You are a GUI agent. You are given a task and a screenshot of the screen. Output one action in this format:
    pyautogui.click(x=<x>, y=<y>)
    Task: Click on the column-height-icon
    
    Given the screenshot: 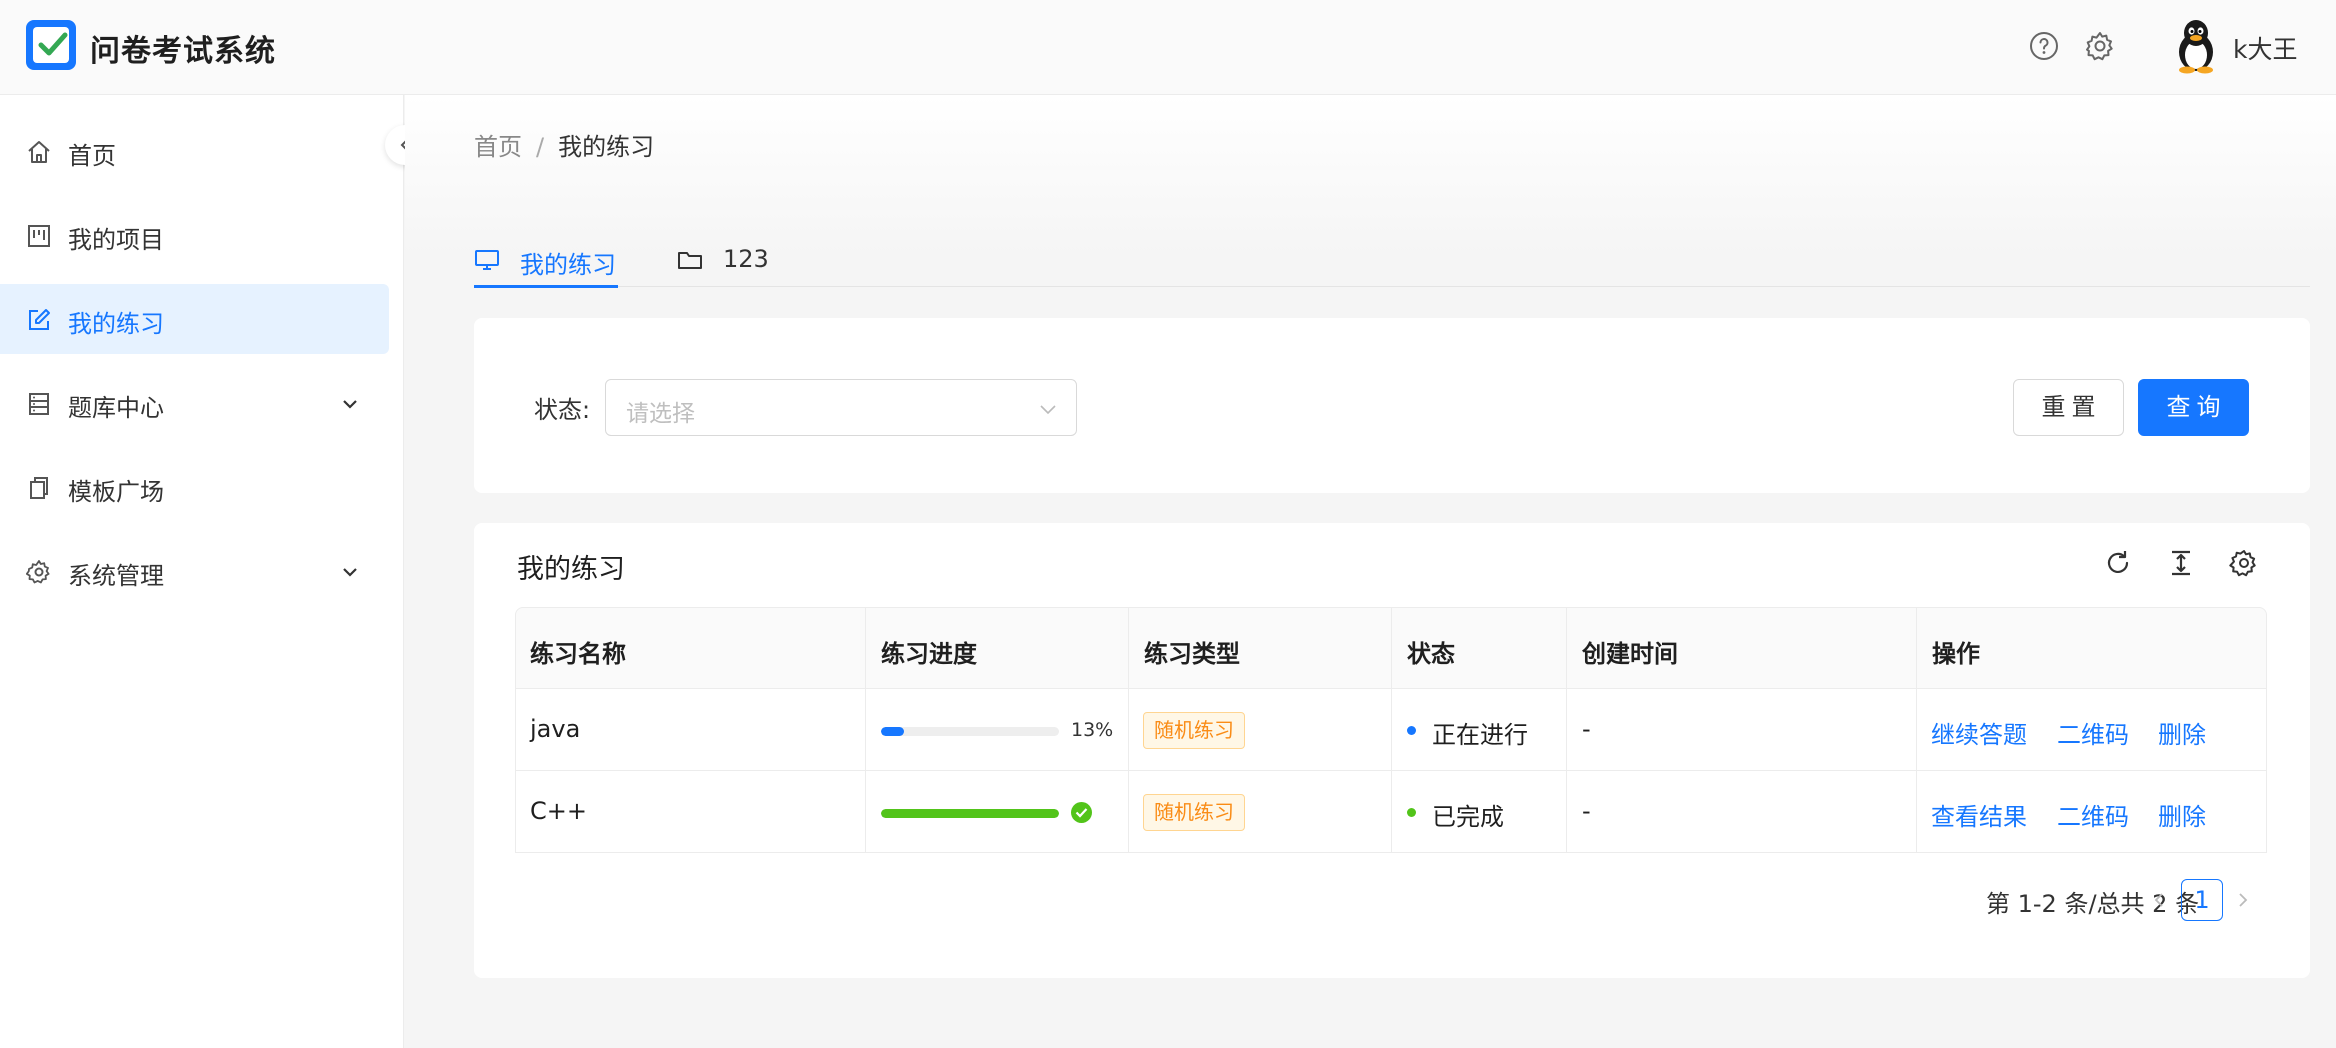 What is the action you would take?
    pyautogui.click(x=2181, y=563)
    